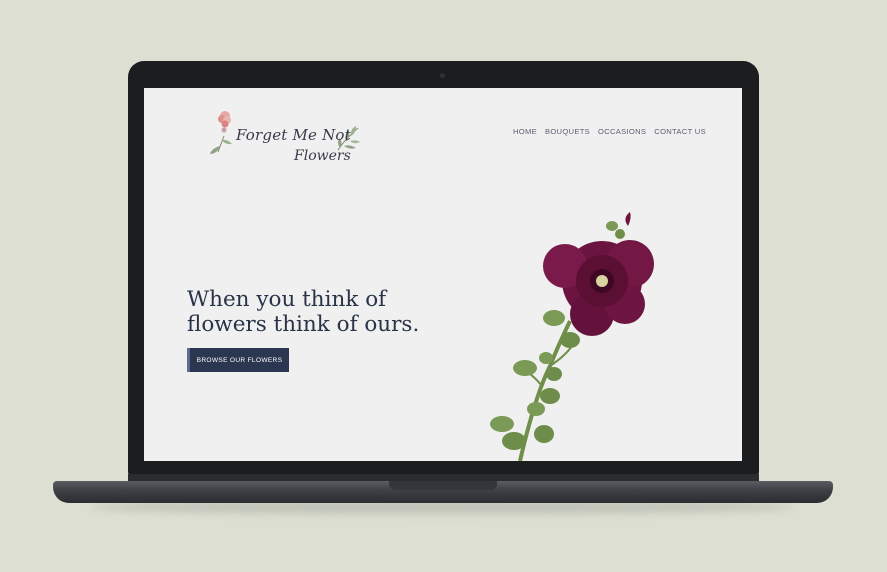  Describe the element at coordinates (680, 131) in the screenshot. I see `nav-contact-us: CONTACT US` at that location.